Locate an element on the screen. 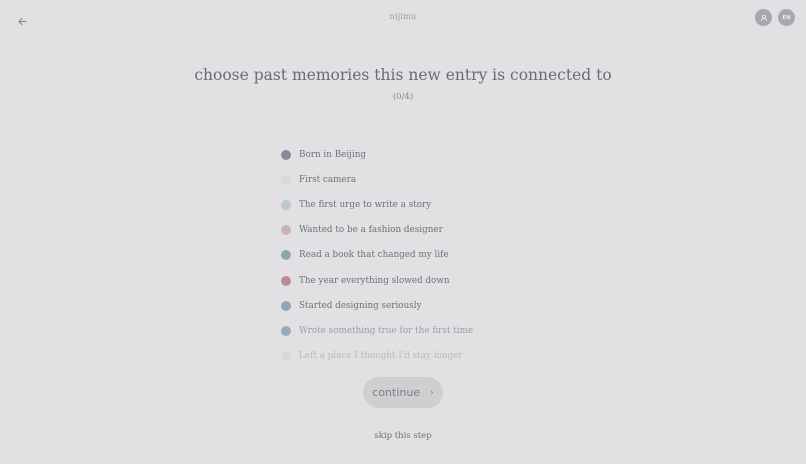 The height and width of the screenshot is (464, 806). memory-option: Born in Beijing is located at coordinates (411, 154).